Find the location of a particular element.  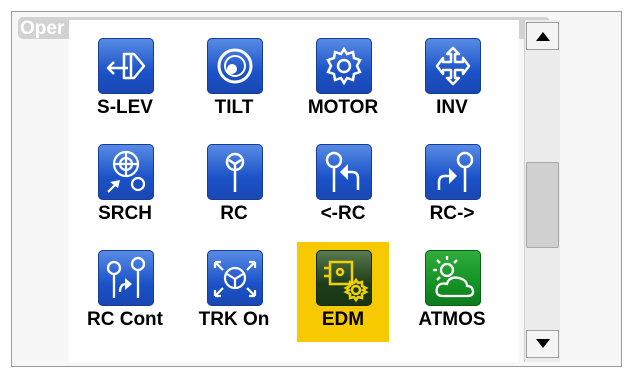

tile-label: TILT is located at coordinates (234, 107).